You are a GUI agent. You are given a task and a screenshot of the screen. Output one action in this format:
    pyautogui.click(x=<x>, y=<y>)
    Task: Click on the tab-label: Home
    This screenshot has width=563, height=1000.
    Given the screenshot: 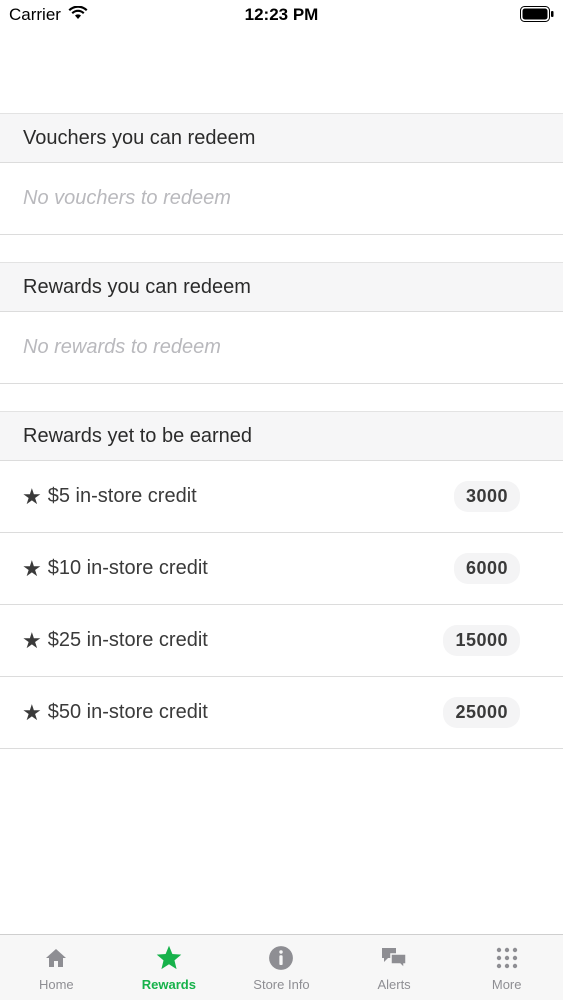 What is the action you would take?
    pyautogui.click(x=56, y=984)
    